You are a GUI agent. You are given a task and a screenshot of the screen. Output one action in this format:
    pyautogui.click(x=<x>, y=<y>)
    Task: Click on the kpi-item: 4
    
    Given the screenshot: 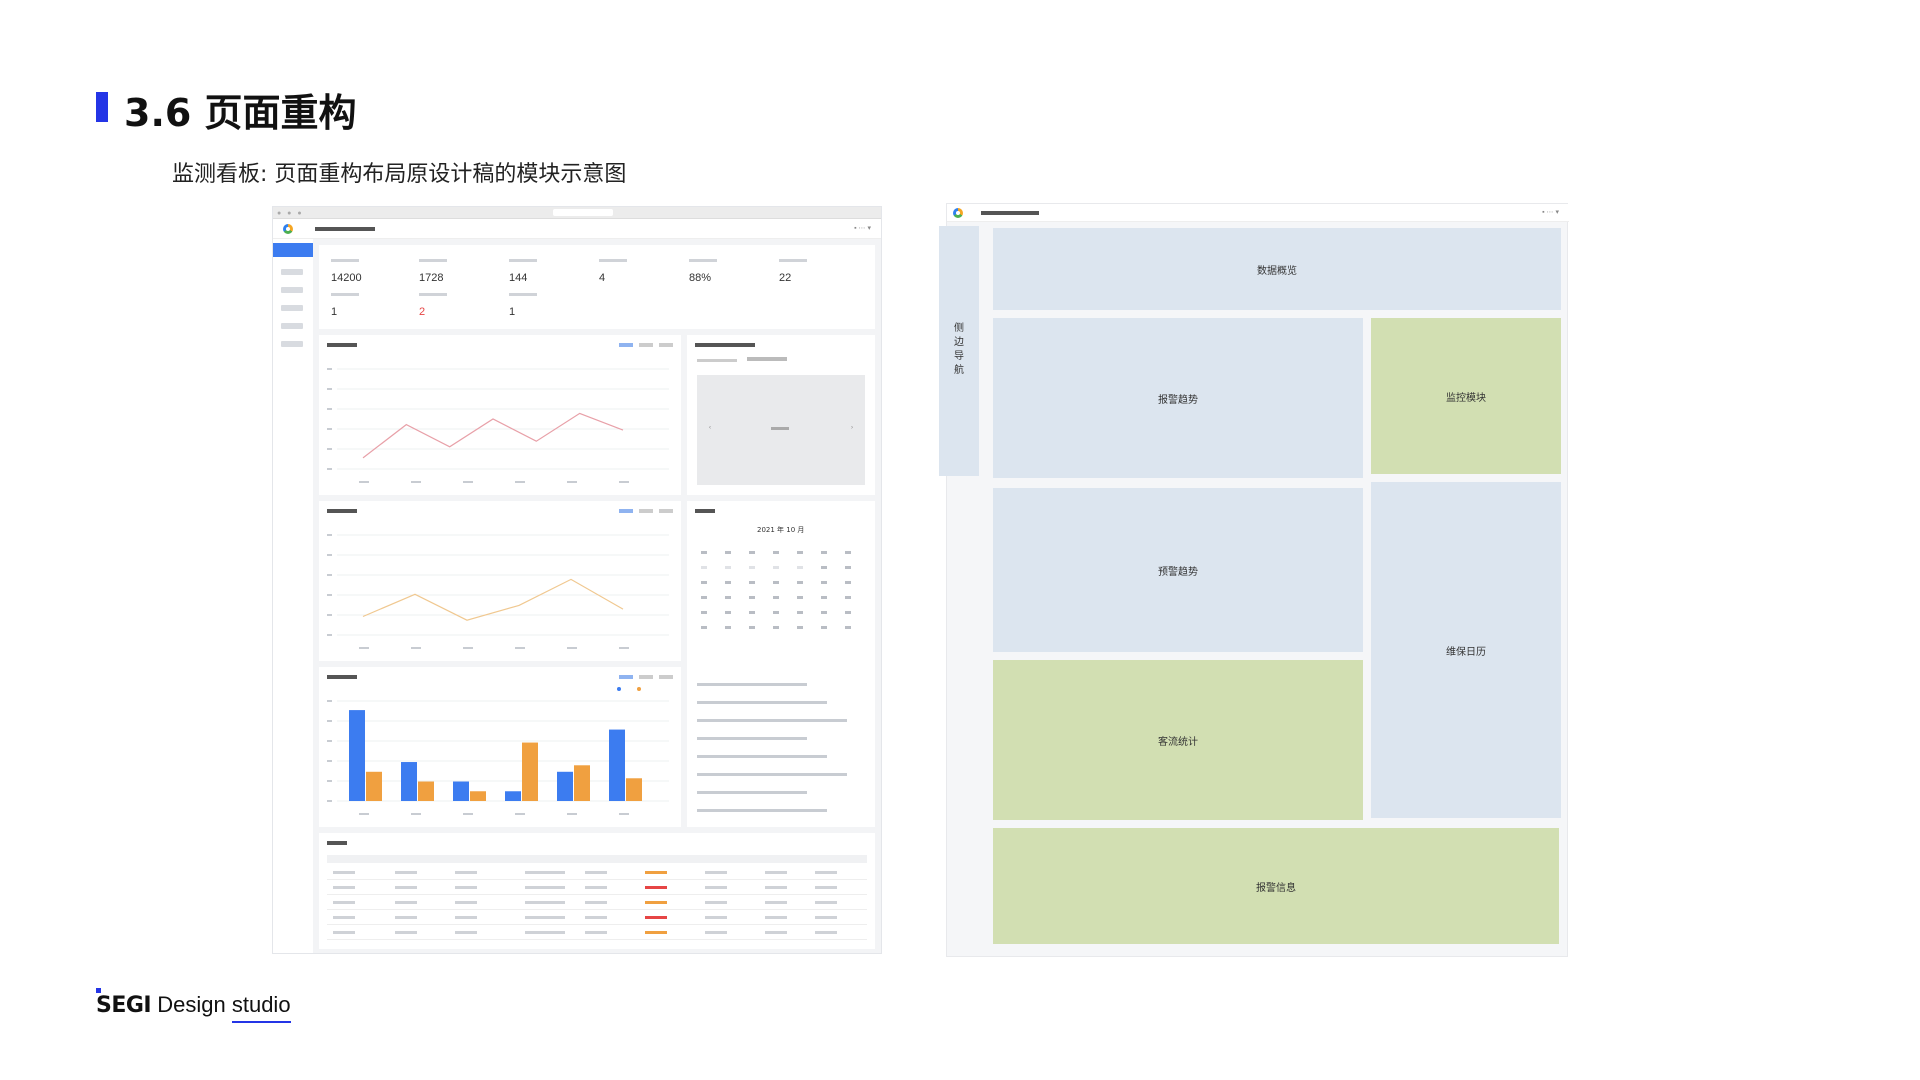 What is the action you would take?
    pyautogui.click(x=613, y=272)
    